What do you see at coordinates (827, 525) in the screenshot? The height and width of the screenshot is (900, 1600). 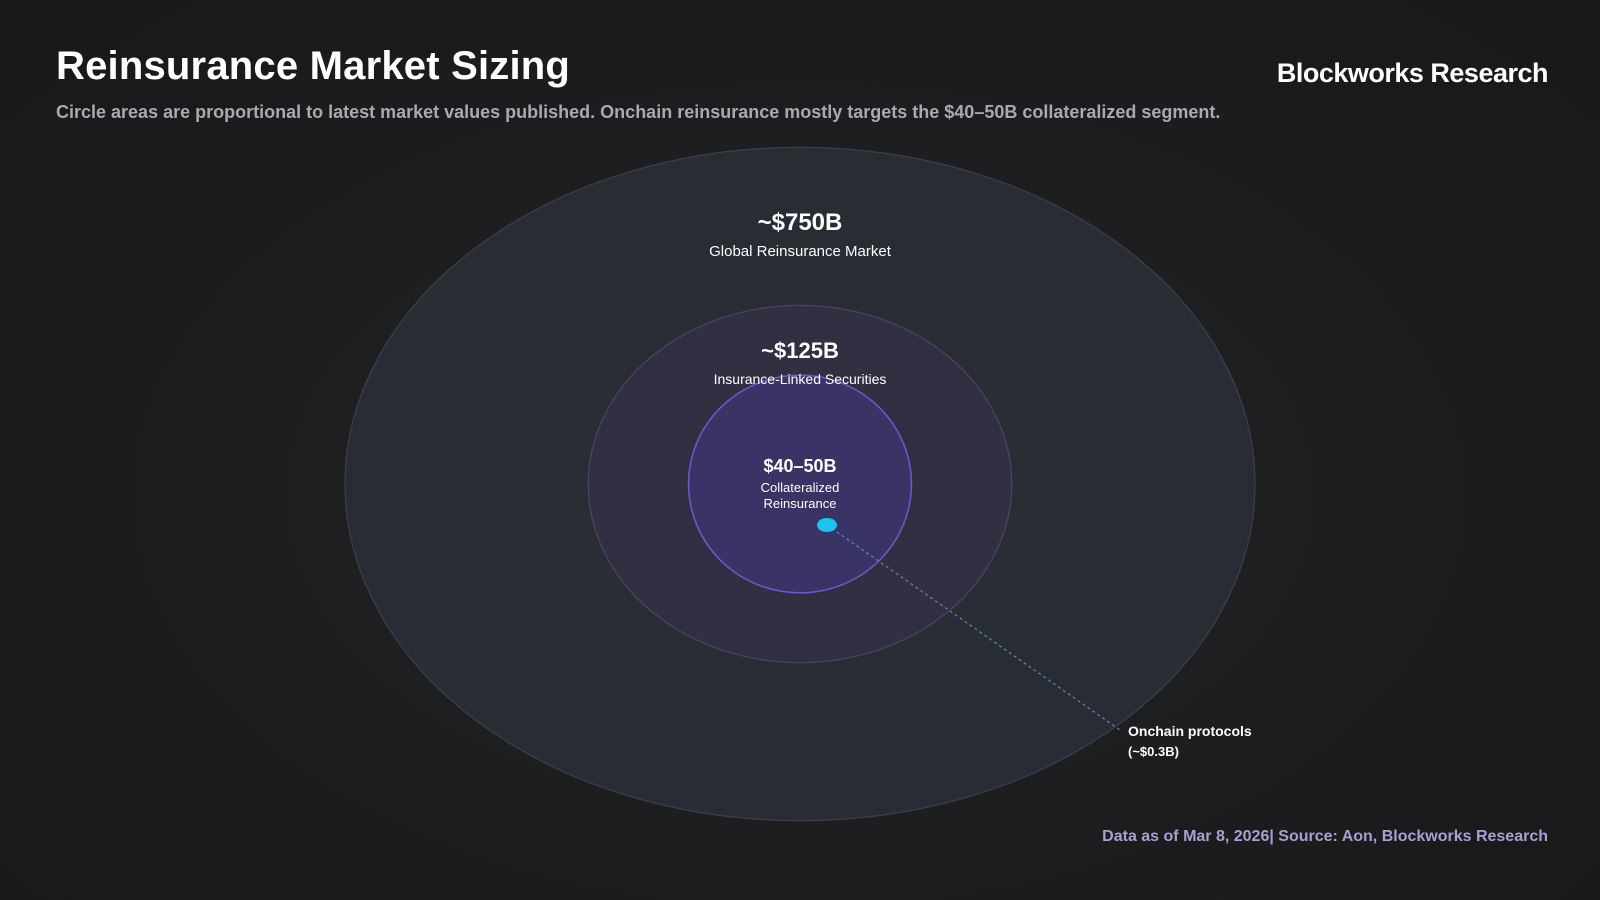 I see `onchain-protocols-dot` at bounding box center [827, 525].